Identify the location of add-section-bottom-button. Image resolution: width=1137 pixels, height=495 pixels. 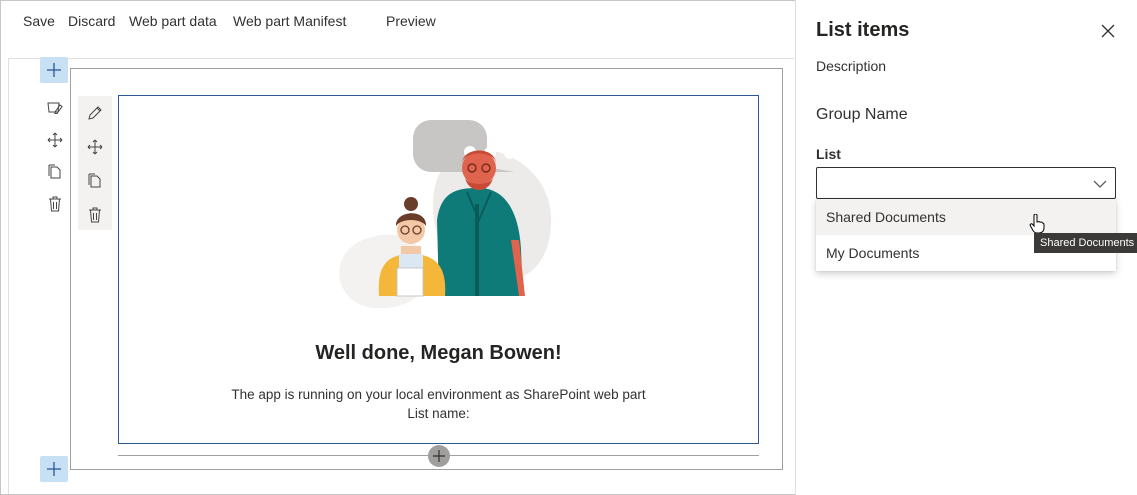
(54, 469).